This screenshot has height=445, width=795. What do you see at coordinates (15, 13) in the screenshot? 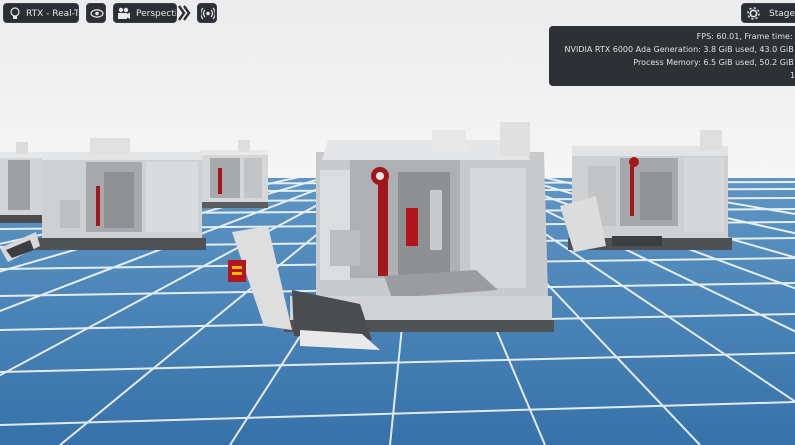
I see `lightbulb-icon` at bounding box center [15, 13].